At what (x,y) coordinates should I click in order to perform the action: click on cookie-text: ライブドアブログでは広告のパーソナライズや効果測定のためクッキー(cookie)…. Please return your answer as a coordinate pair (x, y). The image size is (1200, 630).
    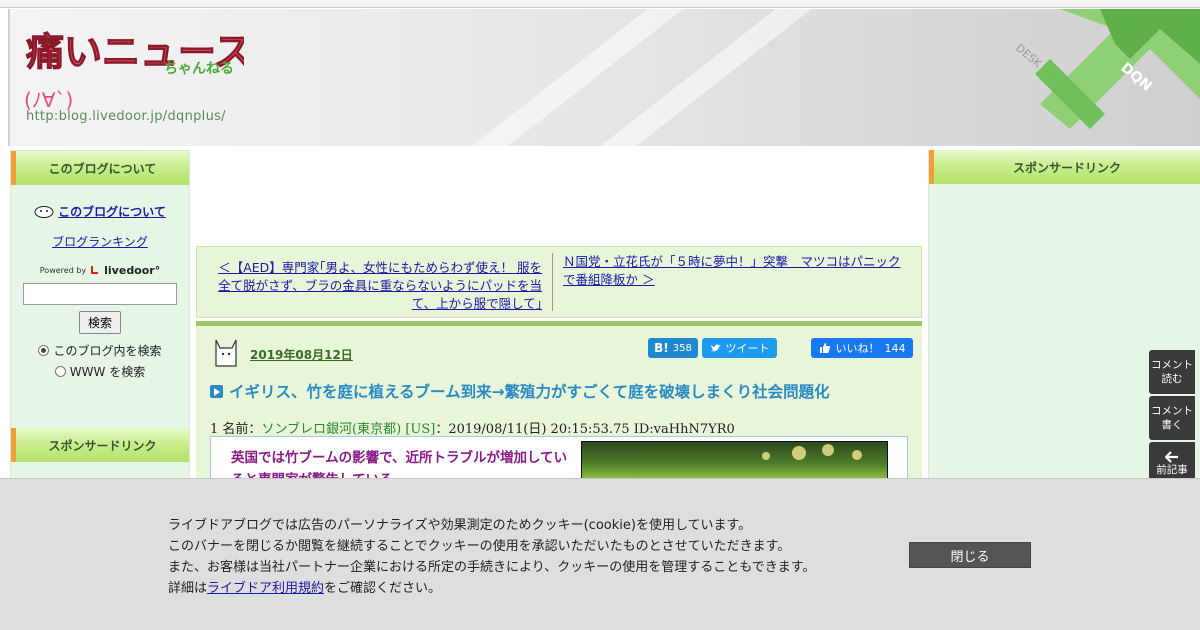
    Looking at the image, I should click on (491, 557).